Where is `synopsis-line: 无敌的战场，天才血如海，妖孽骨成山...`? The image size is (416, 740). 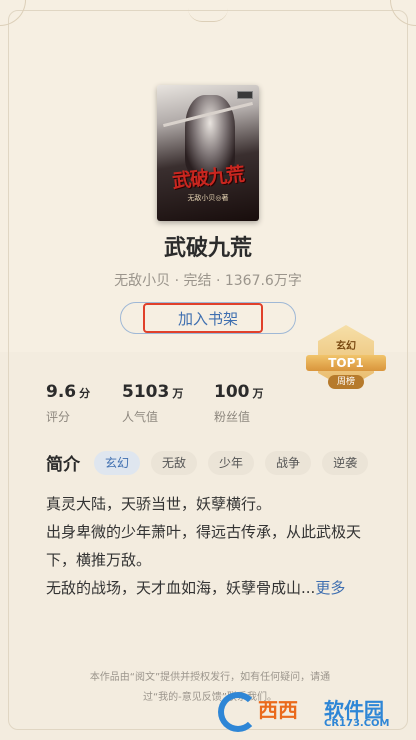
synopsis-line: 无敌的战场，天才血如海，妖孽骨成山... is located at coordinates (181, 588).